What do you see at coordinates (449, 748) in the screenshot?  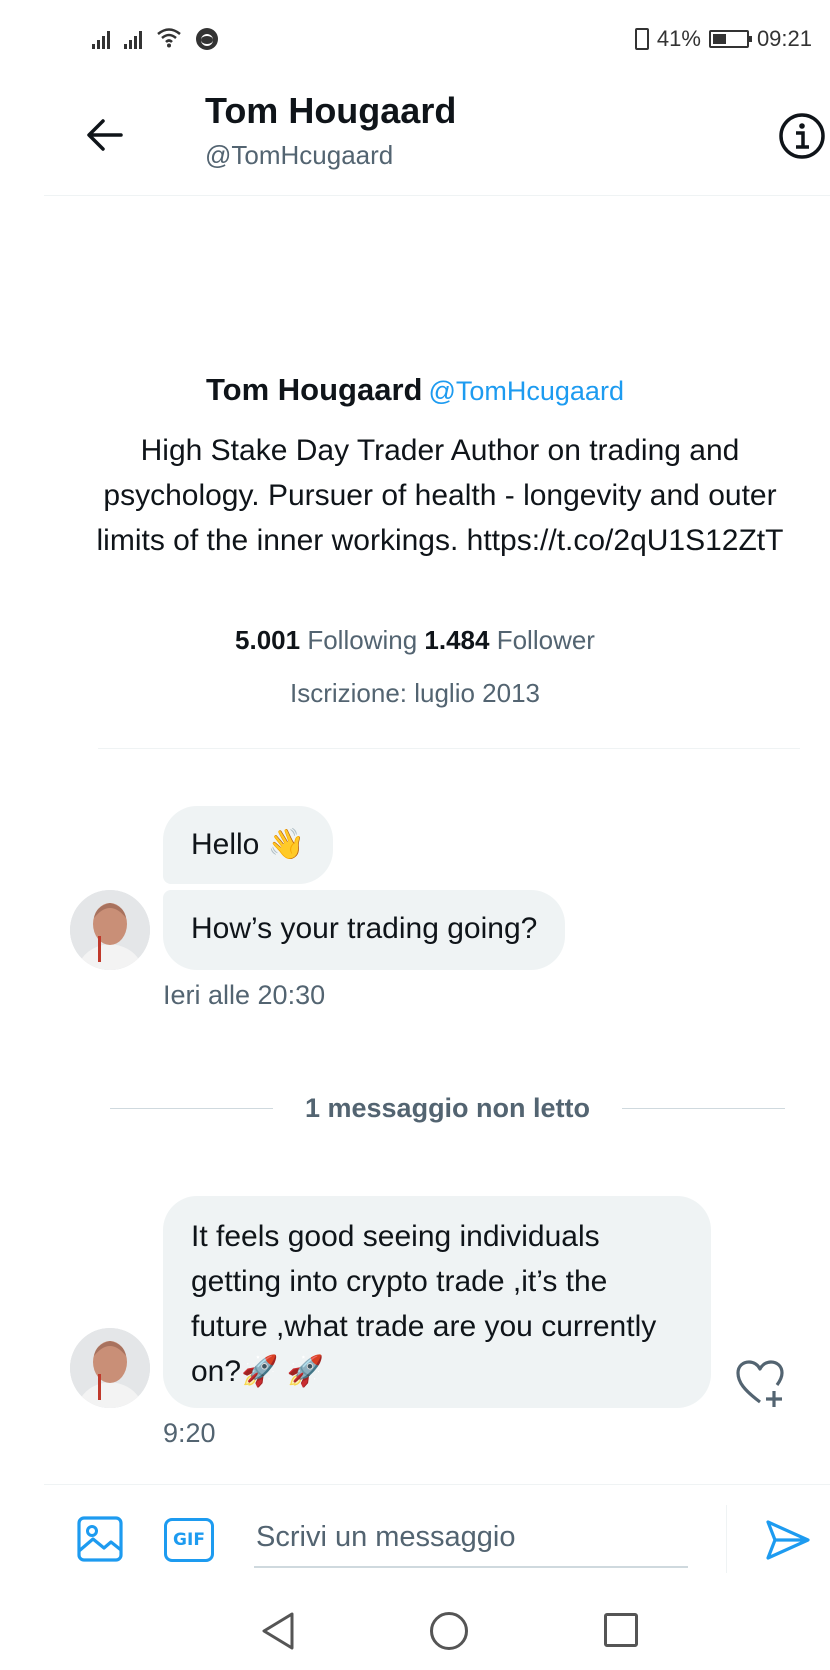 I see `profile-divider` at bounding box center [449, 748].